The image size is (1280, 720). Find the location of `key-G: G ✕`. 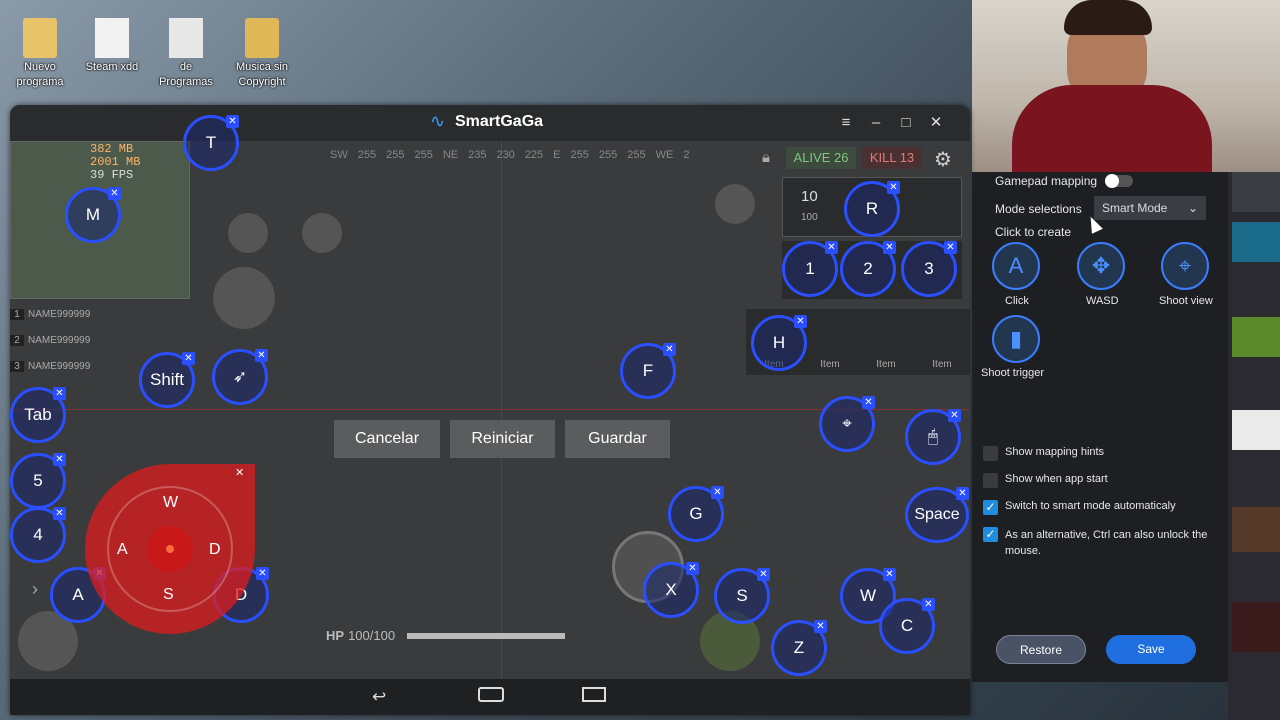

key-G: G ✕ is located at coordinates (696, 514).